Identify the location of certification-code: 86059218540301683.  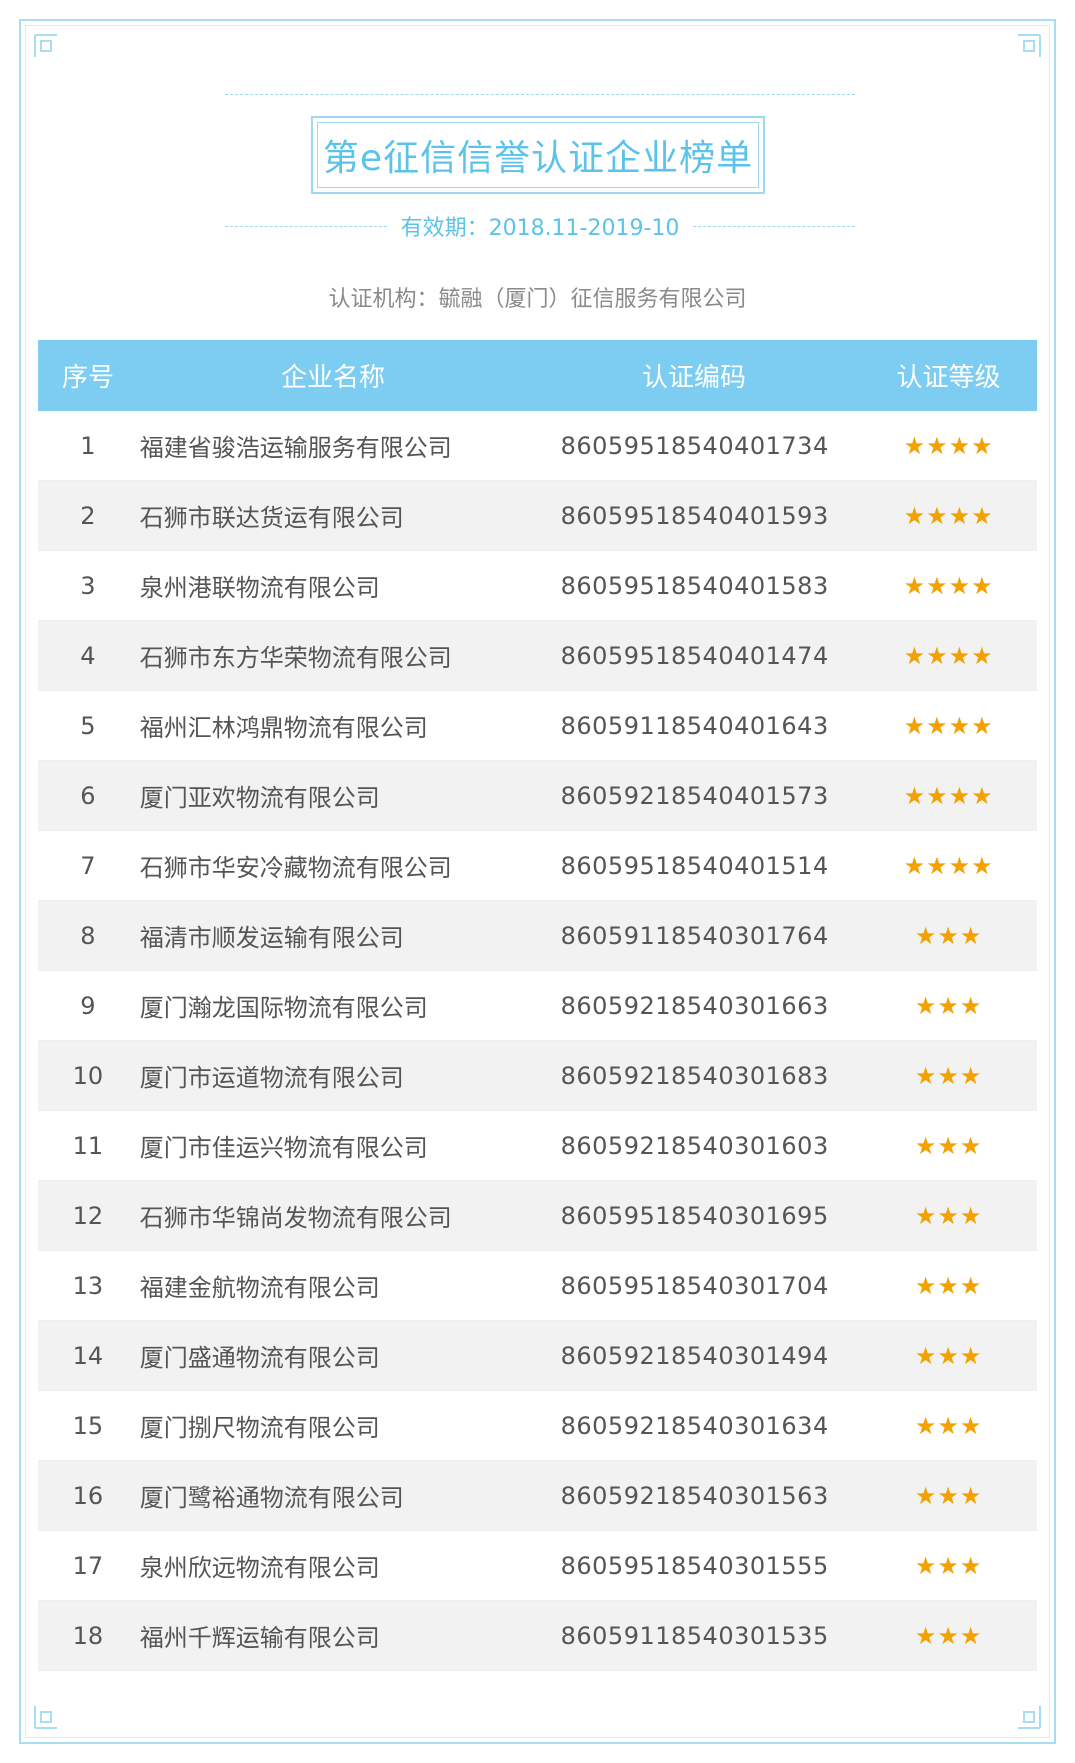
(694, 1075).